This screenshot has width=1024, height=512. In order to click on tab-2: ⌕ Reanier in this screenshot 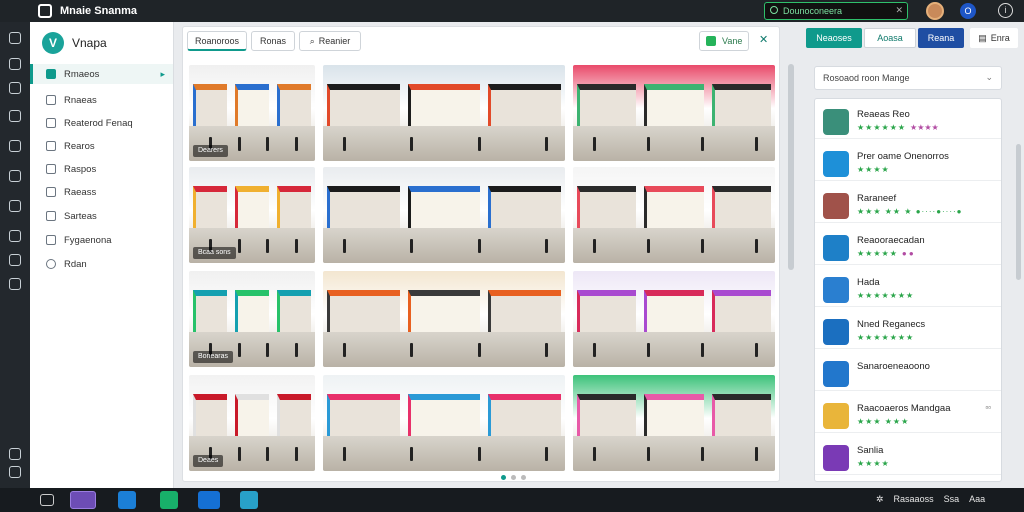, I will do `click(330, 41)`.